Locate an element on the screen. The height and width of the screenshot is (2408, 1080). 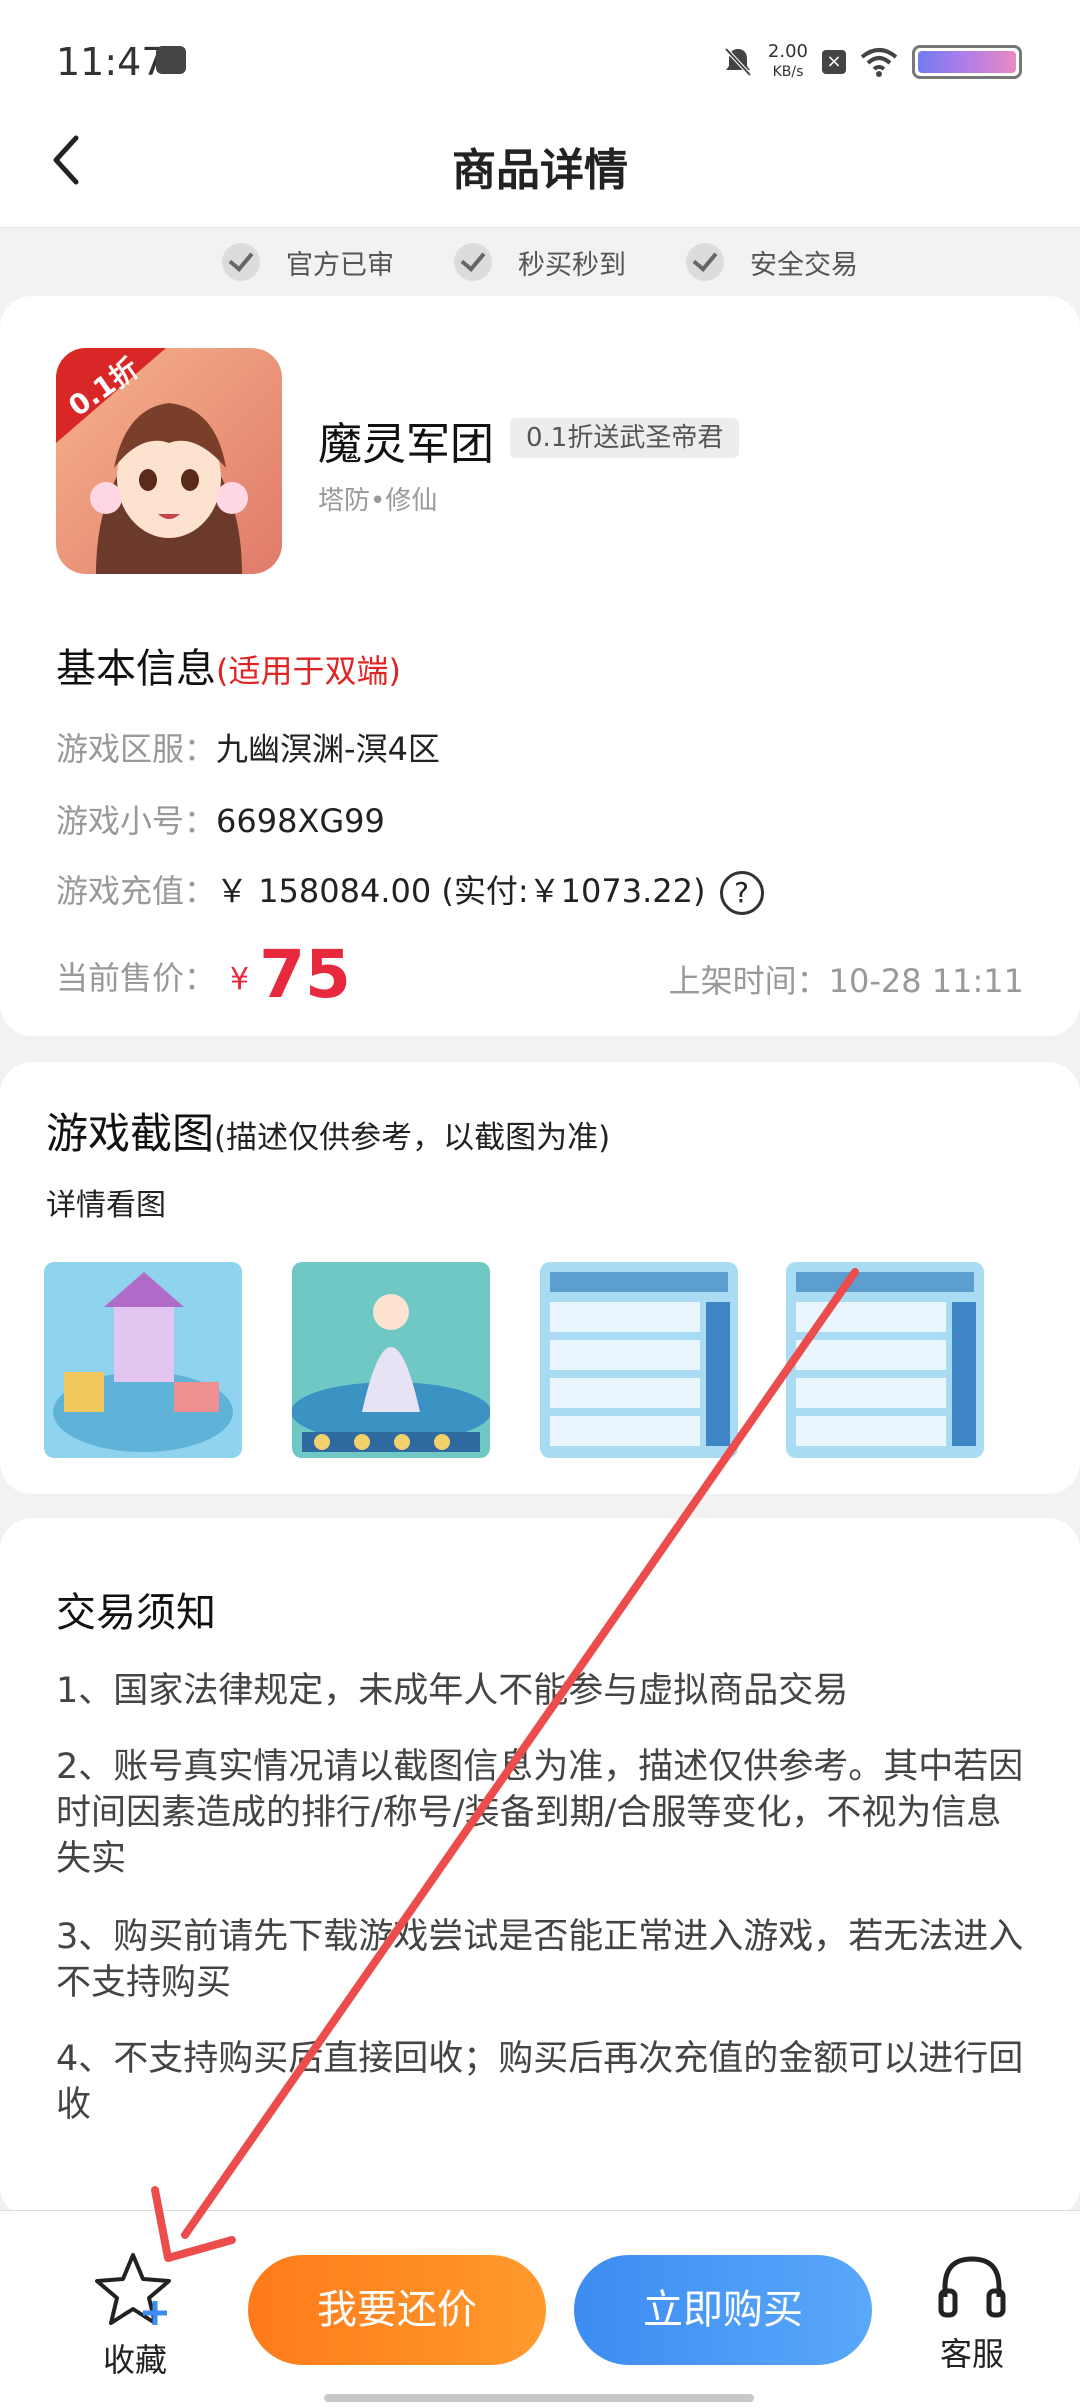
notice-title: 交易须知 is located at coordinates (136, 1613).